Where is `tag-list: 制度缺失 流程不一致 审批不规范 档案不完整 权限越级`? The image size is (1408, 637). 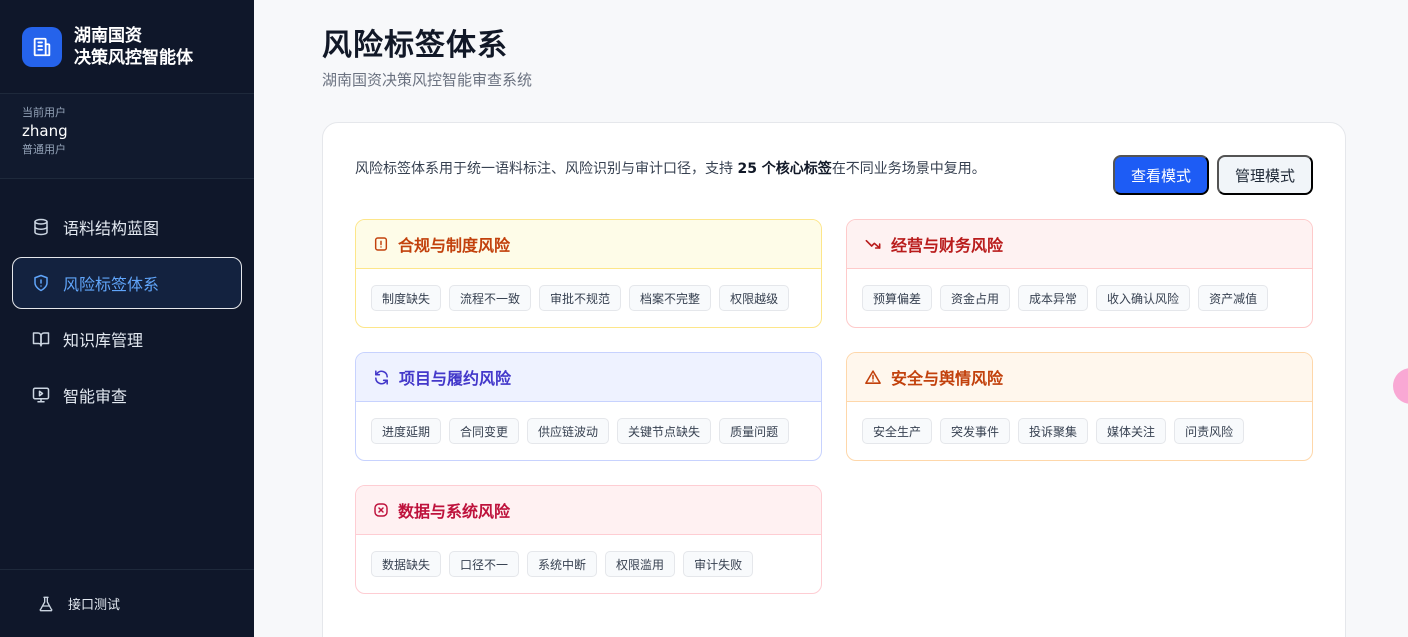
tag-list: 制度缺失 流程不一致 审批不规范 档案不完整 权限越级 is located at coordinates (588, 290).